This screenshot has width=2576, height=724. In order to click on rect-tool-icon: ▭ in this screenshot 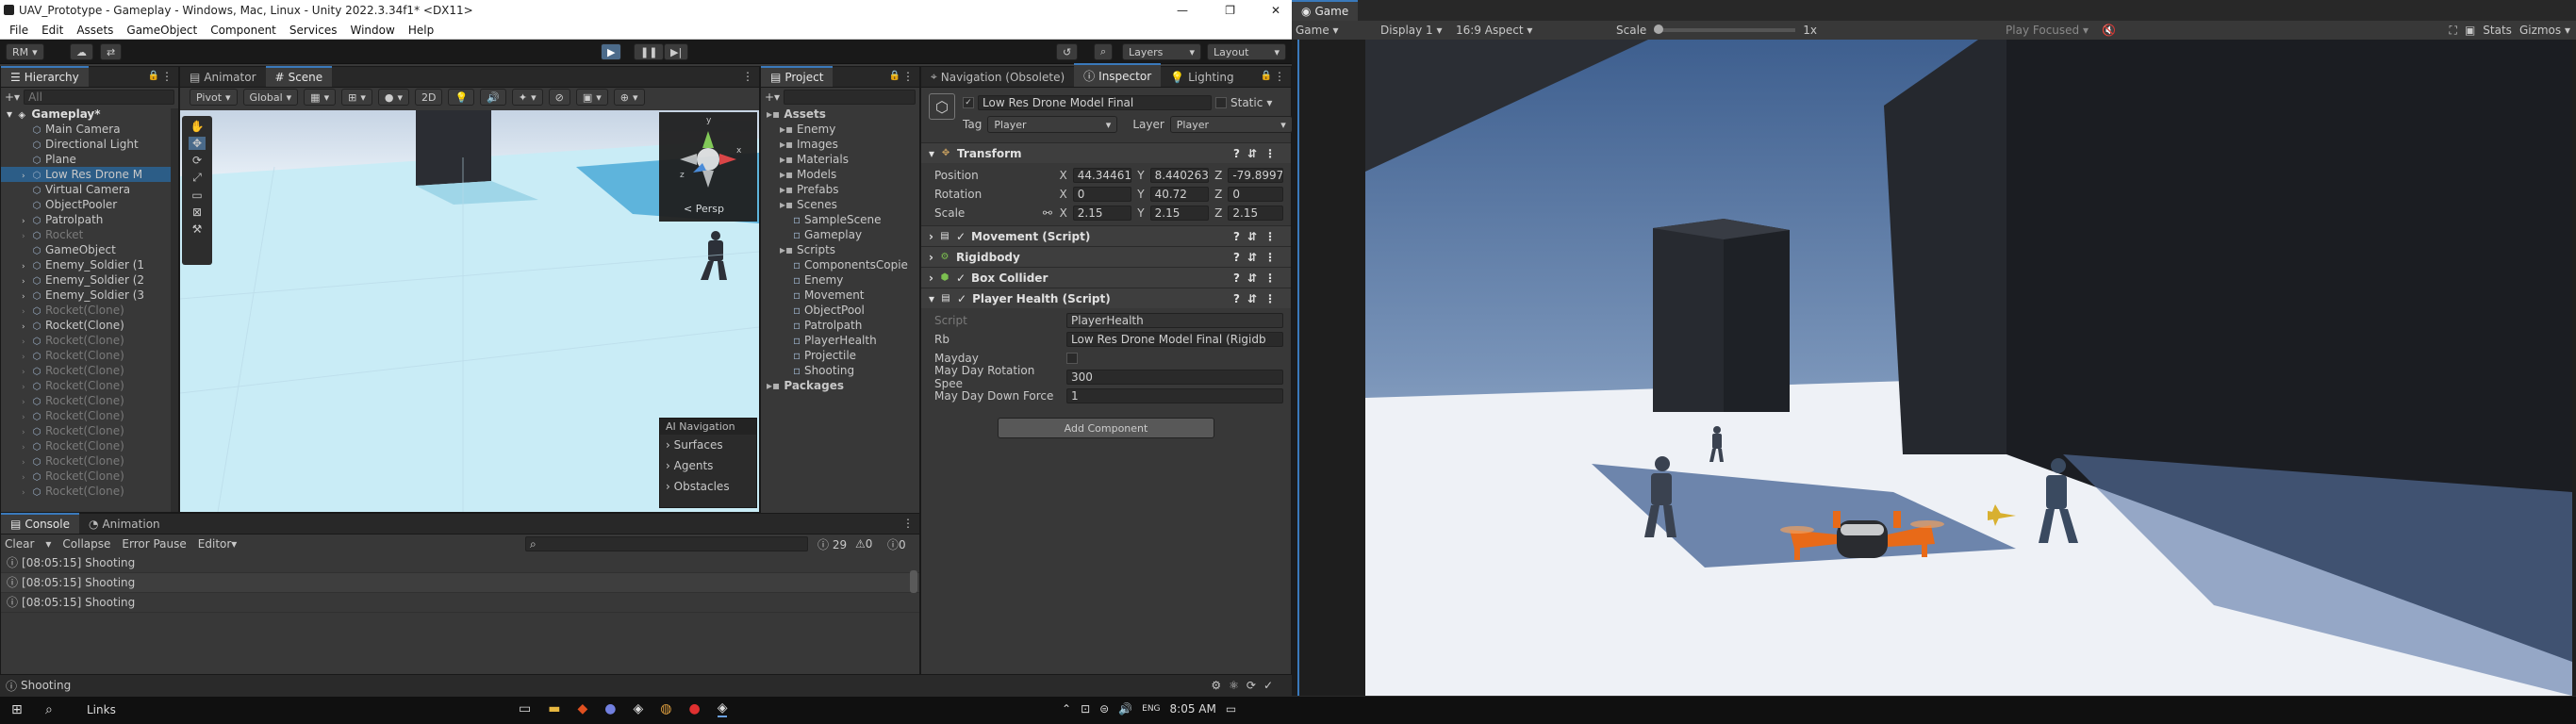, I will do `click(196, 195)`.